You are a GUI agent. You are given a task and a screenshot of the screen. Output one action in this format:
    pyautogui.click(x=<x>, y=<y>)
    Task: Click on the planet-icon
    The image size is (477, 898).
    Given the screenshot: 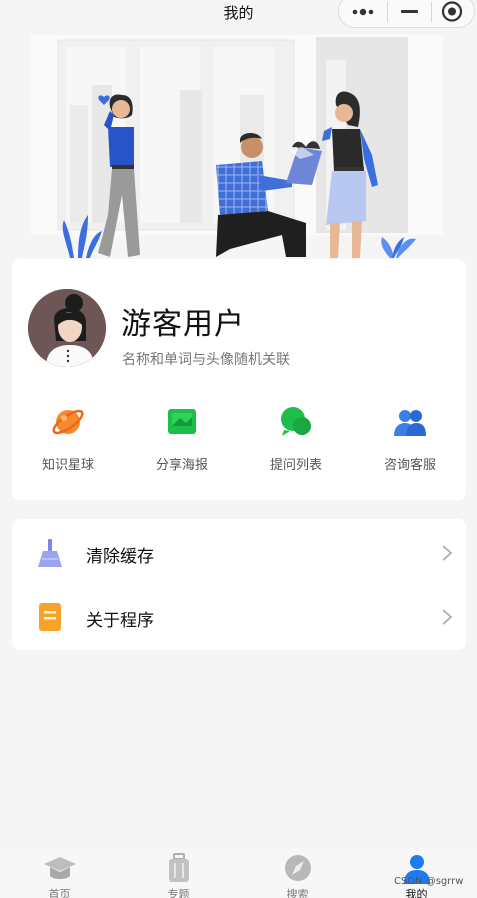 What is the action you would take?
    pyautogui.click(x=68, y=422)
    